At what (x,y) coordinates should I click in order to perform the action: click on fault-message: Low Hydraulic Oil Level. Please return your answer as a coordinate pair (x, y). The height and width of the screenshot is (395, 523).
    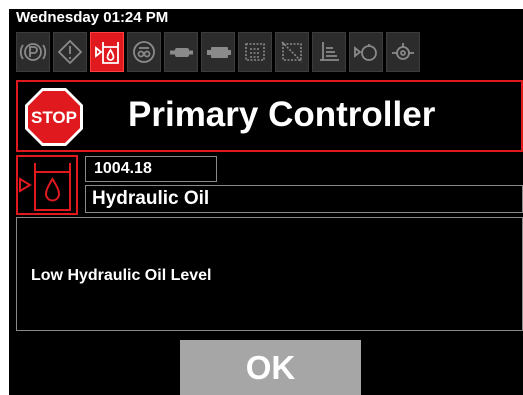
    Looking at the image, I should click on (121, 275).